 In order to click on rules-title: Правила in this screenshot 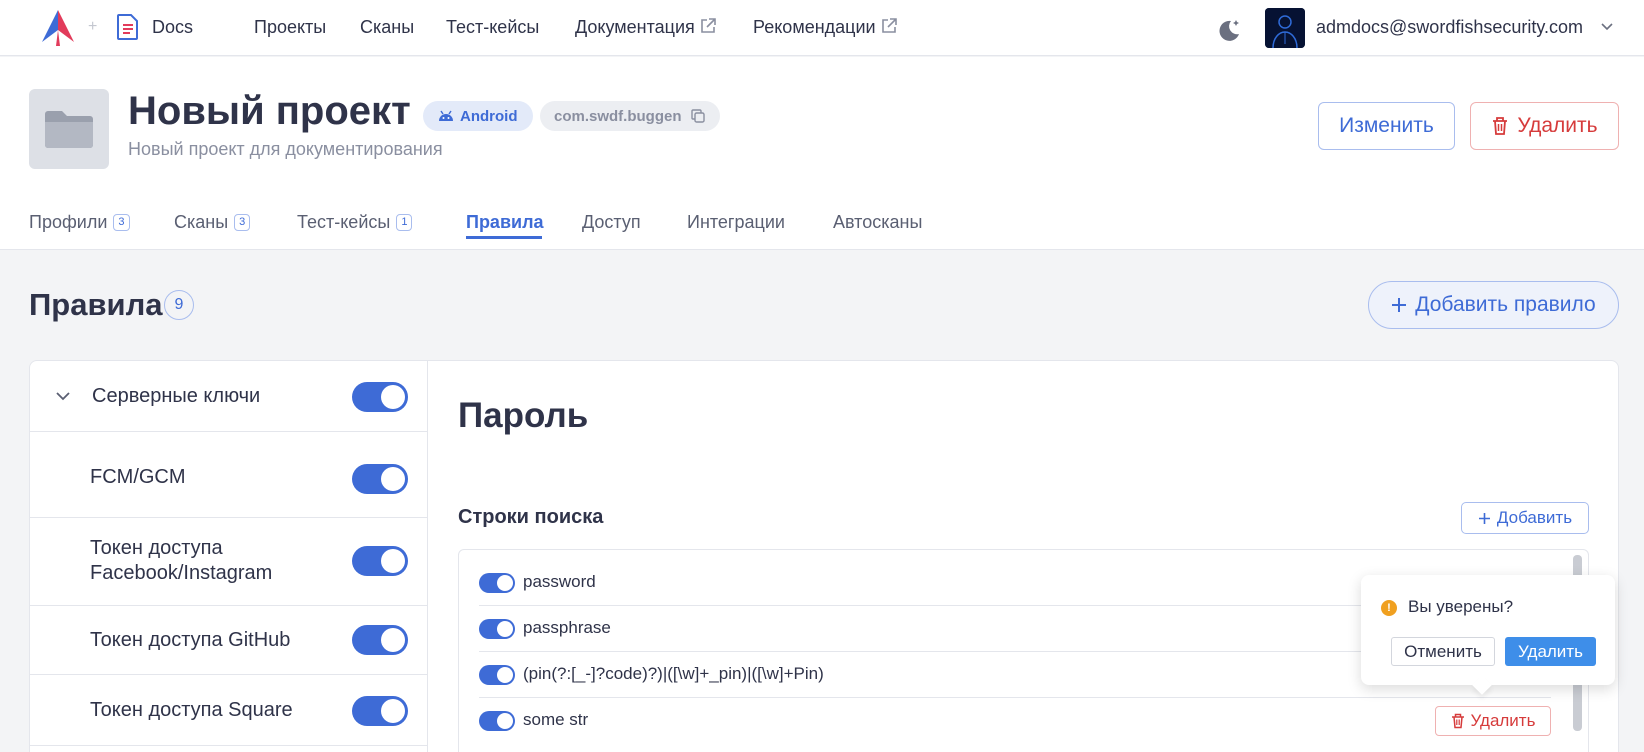, I will do `click(96, 304)`.